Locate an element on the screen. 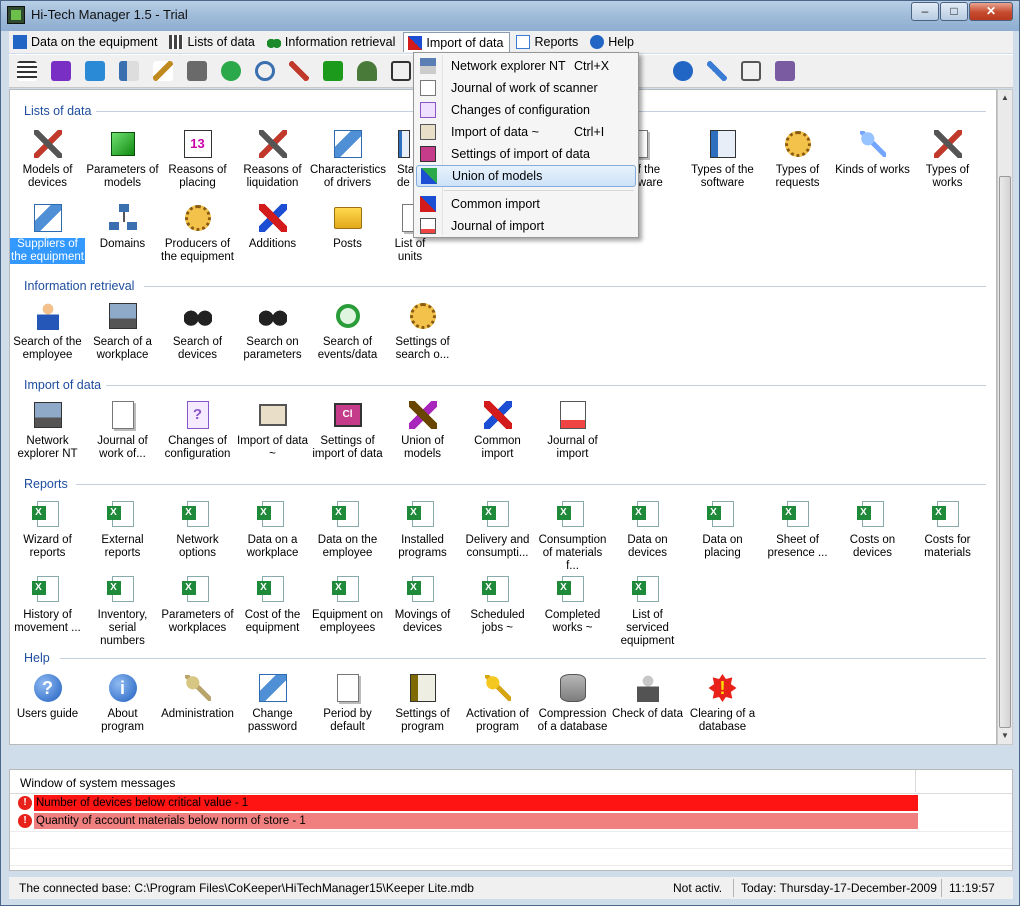 This screenshot has width=1020, height=906. tile-report: Completedworks ~ is located at coordinates (572, 604).